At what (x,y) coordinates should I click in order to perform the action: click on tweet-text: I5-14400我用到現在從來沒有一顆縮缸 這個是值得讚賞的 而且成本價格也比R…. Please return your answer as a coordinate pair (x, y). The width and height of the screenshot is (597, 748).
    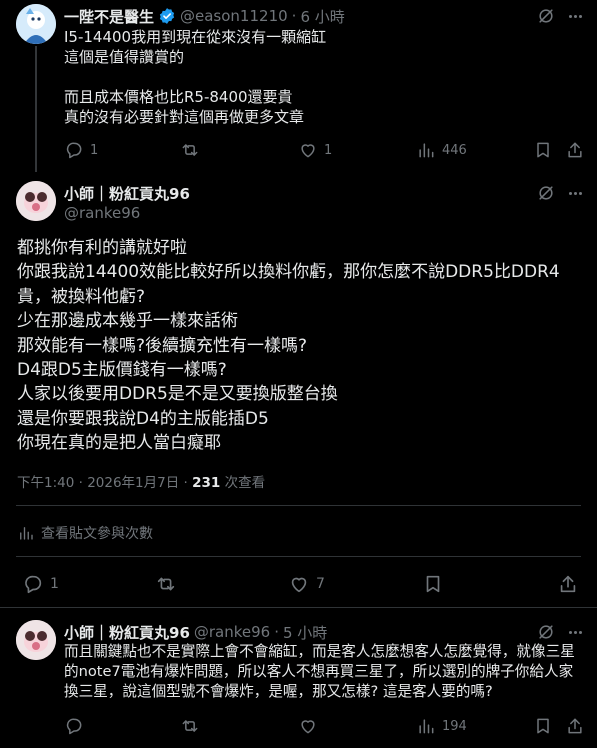
    Looking at the image, I should click on (195, 77).